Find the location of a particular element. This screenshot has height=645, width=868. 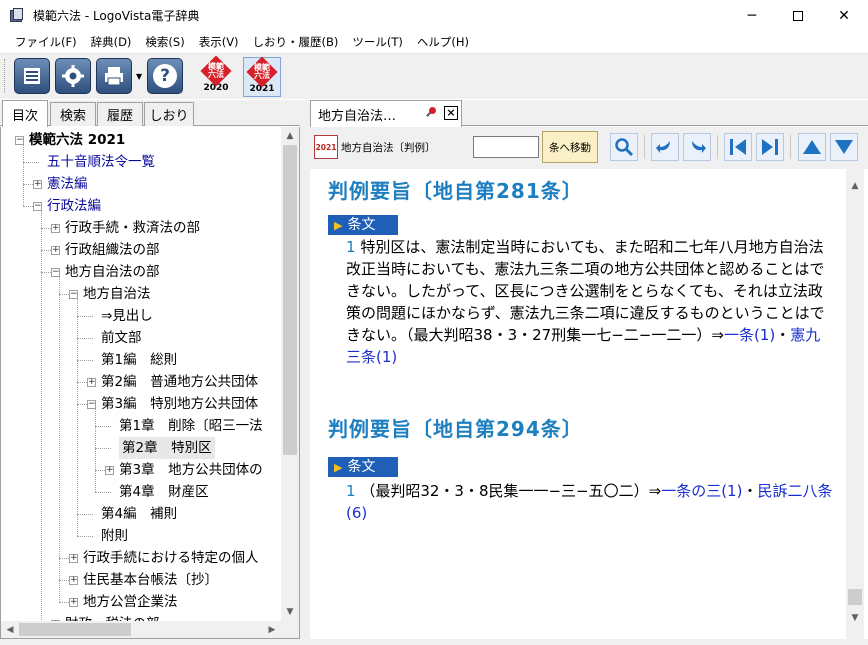

tree-item: 地方自治法の部 is located at coordinates (112, 272).